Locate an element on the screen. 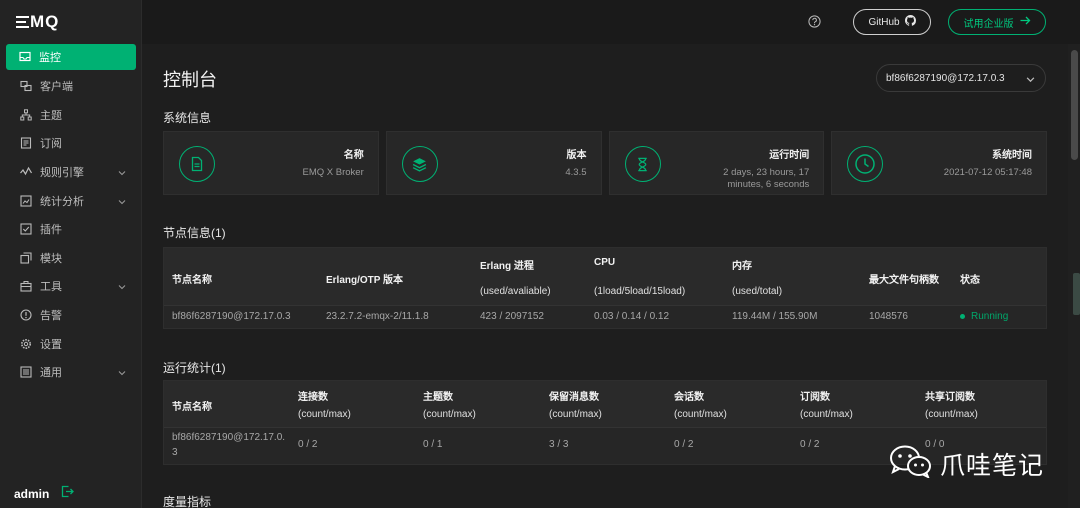 This screenshot has height=508, width=1080. sidebar-item-monitor: 监控 is located at coordinates (71, 57).